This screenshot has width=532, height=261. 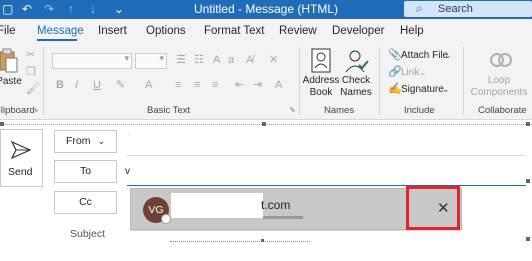 What do you see at coordinates (21, 150) in the screenshot?
I see `send-icon` at bounding box center [21, 150].